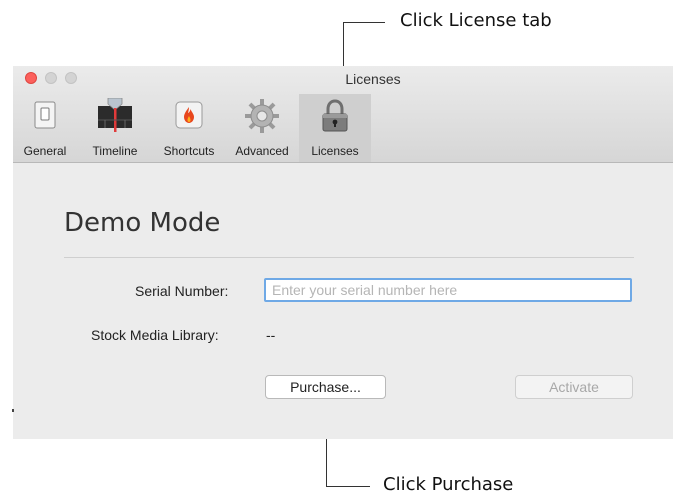 This screenshot has width=674, height=495. What do you see at coordinates (115, 151) in the screenshot?
I see `tab-timeline-label: Timeline` at bounding box center [115, 151].